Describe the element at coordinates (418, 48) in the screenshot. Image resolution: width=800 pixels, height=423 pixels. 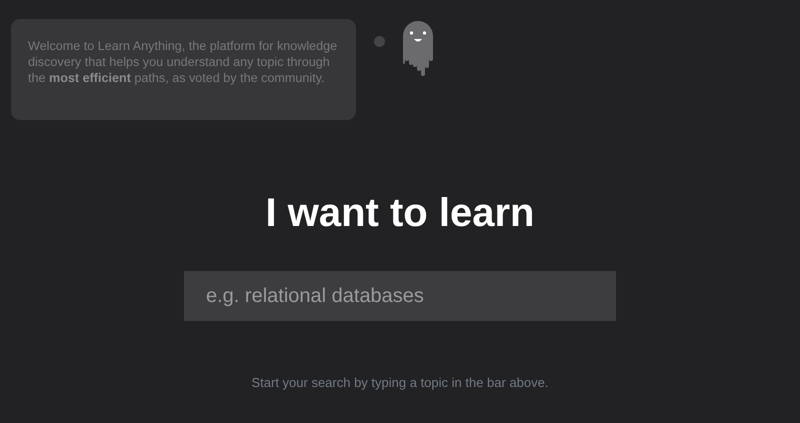
I see `ghost-mascot-icon` at that location.